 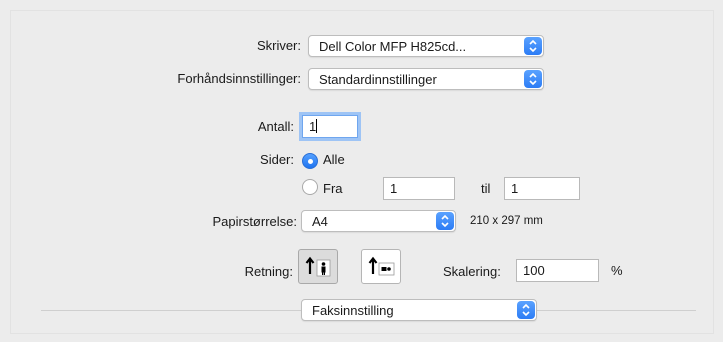 I want to click on landscape-button, so click(x=381, y=266).